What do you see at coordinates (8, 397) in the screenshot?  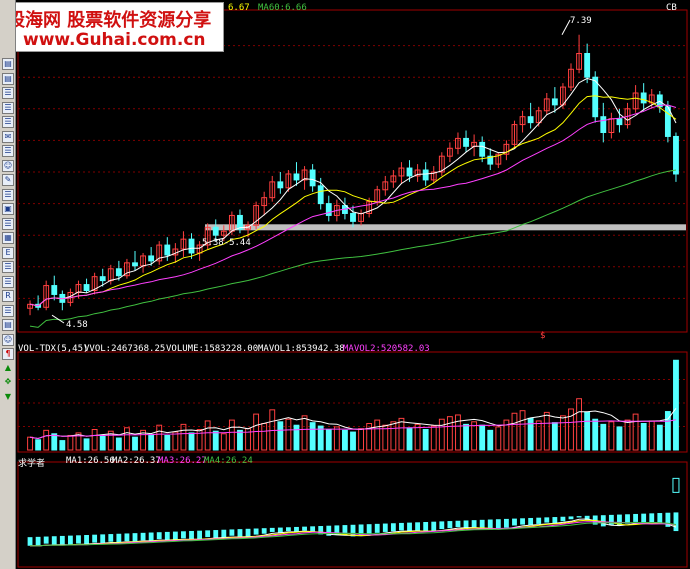 I see `arrow-down-green-icon: ▼` at bounding box center [8, 397].